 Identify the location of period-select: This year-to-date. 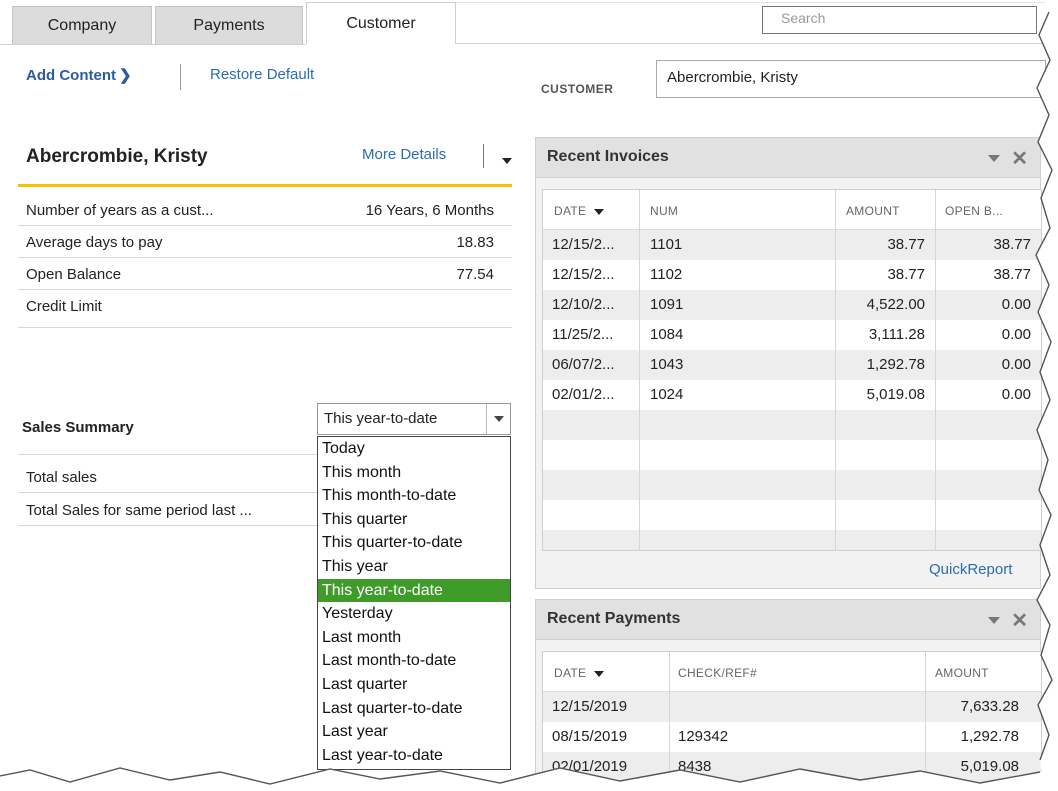
(414, 419).